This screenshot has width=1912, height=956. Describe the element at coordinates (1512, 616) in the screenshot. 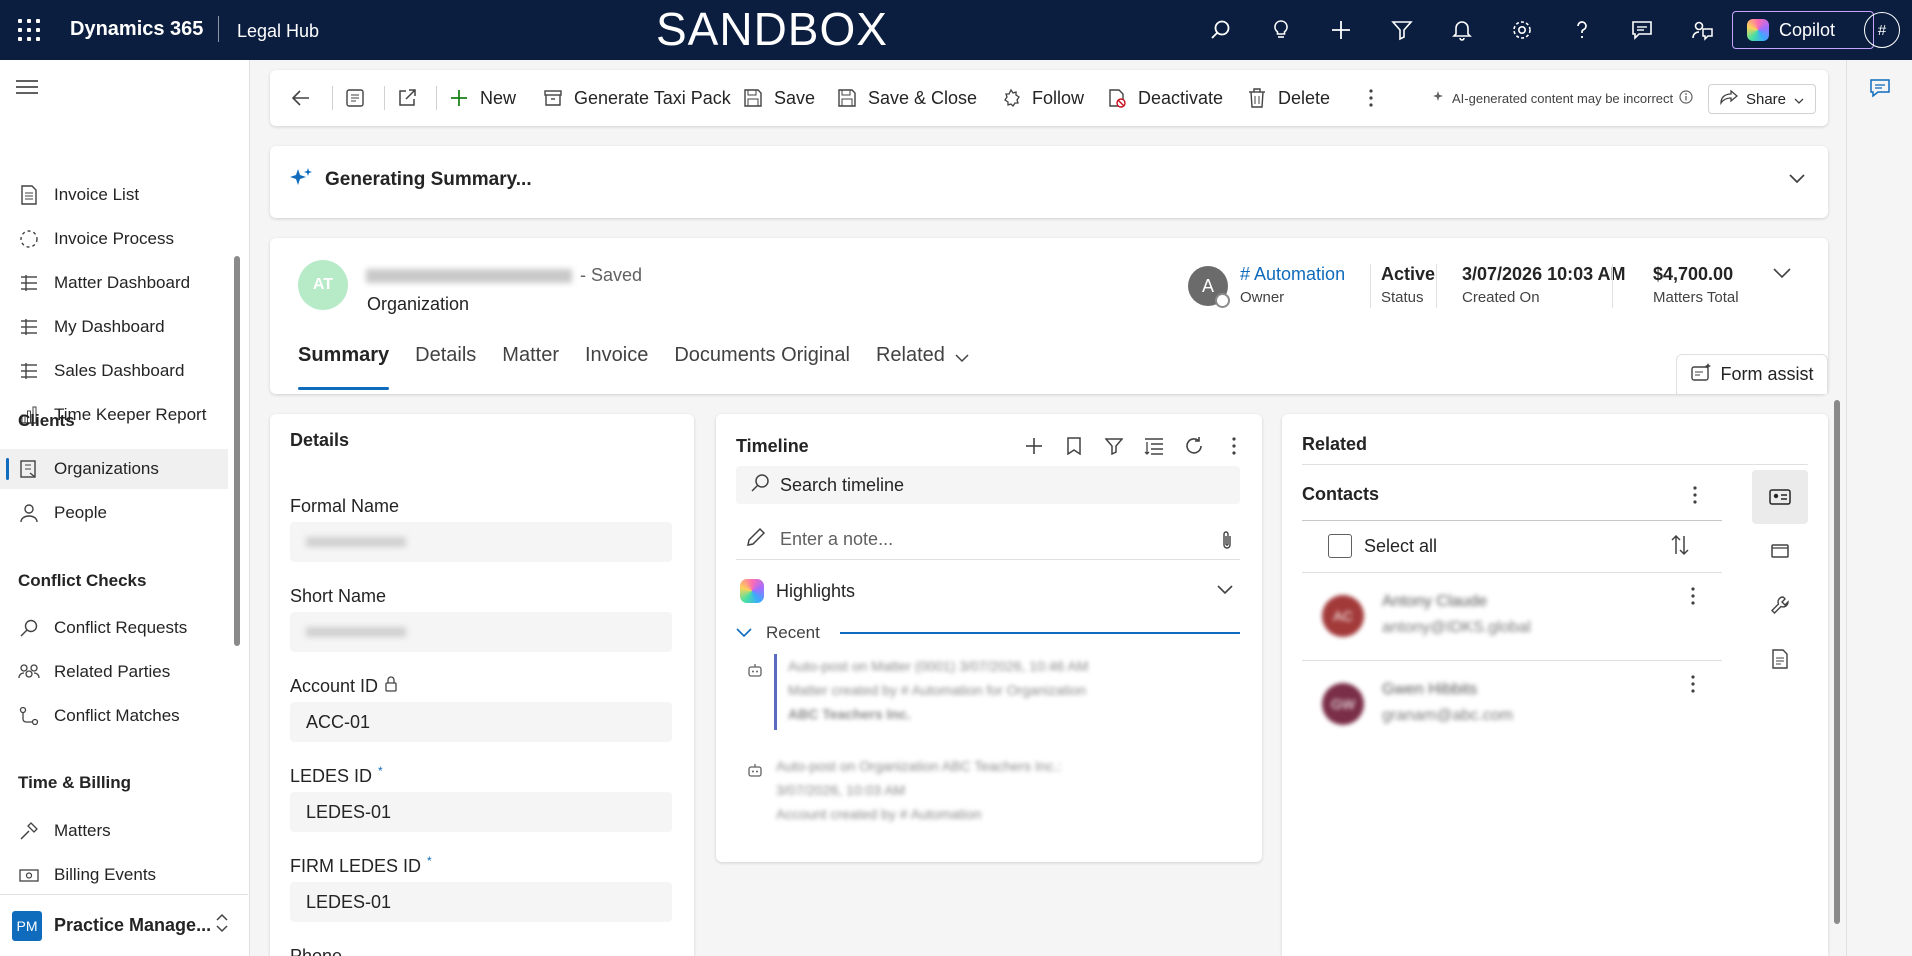

I see `contact-card: AC Antony Claude antony@IDKS.global` at that location.